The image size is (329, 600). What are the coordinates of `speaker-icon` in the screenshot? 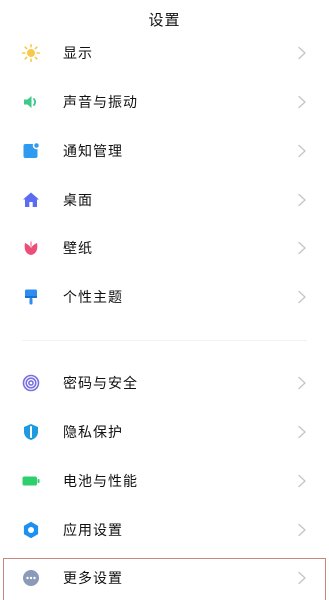 It's located at (31, 102).